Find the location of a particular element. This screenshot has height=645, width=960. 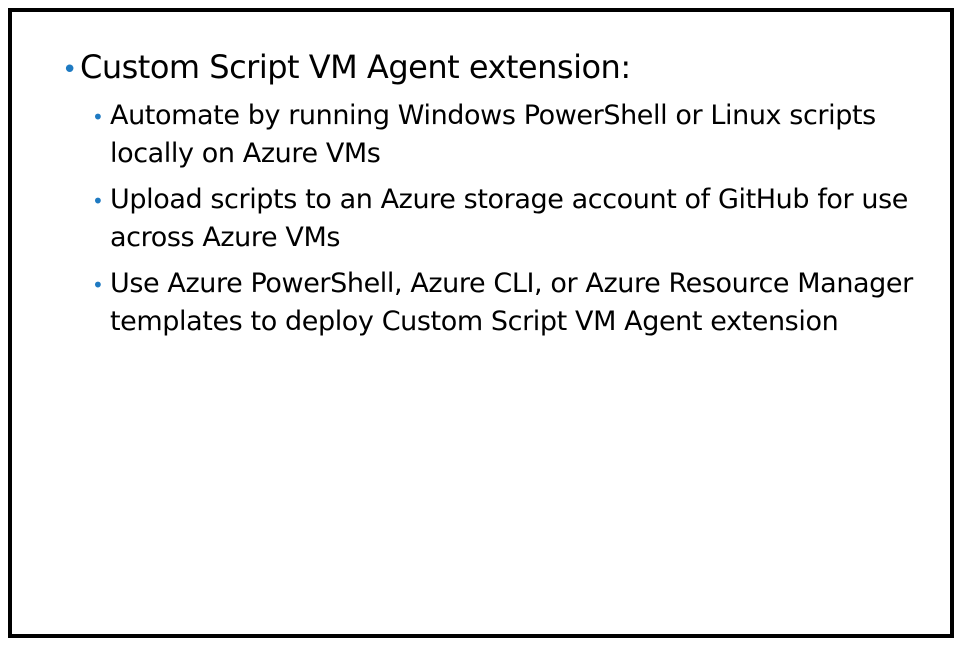

heading-bullet-item: • Custom Script VM Agent extension: is located at coordinates (492, 68).